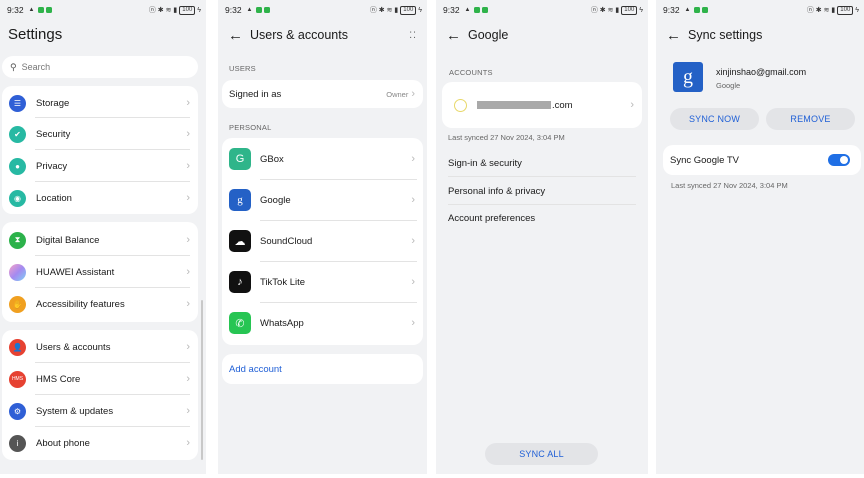 The width and height of the screenshot is (864, 478). What do you see at coordinates (725, 35) in the screenshot?
I see `page-title: Sync settings` at bounding box center [725, 35].